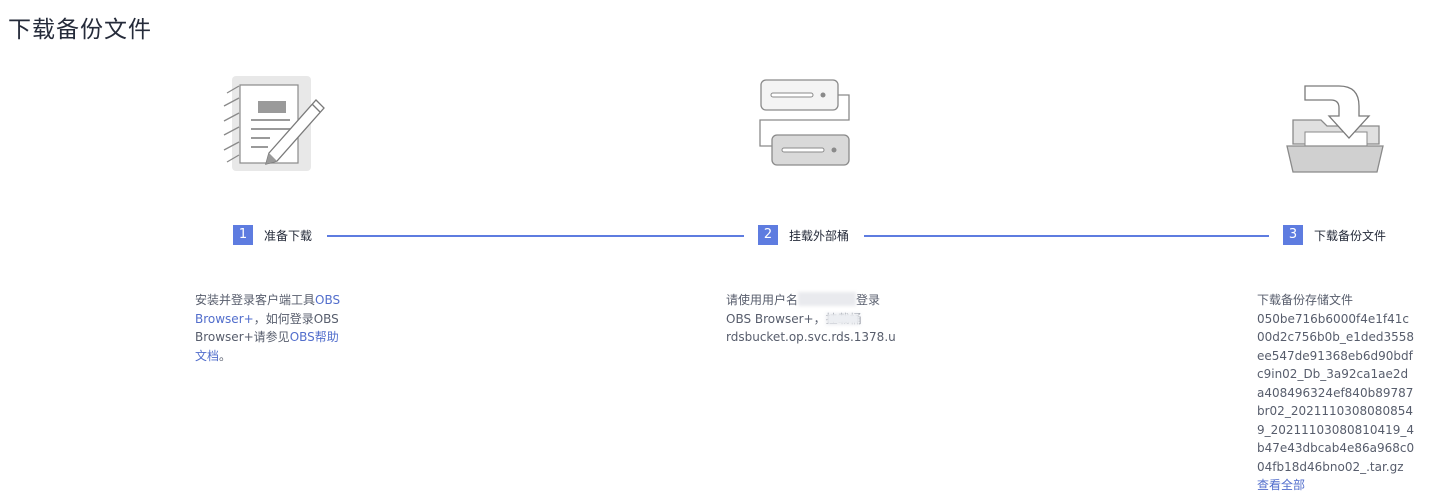 Image resolution: width=1434 pixels, height=497 pixels. I want to click on masked-text, so click(842, 318).